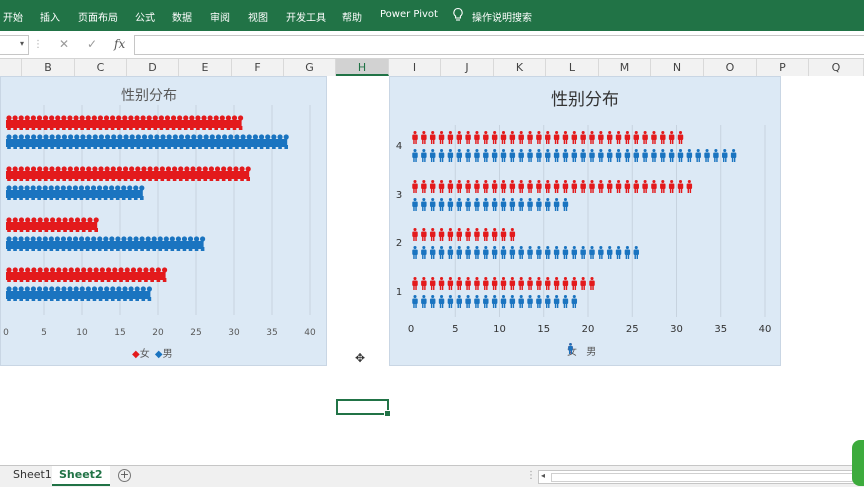 Image resolution: width=864 pixels, height=487 pixels. What do you see at coordinates (153, 67) in the screenshot?
I see `column-header: D` at bounding box center [153, 67].